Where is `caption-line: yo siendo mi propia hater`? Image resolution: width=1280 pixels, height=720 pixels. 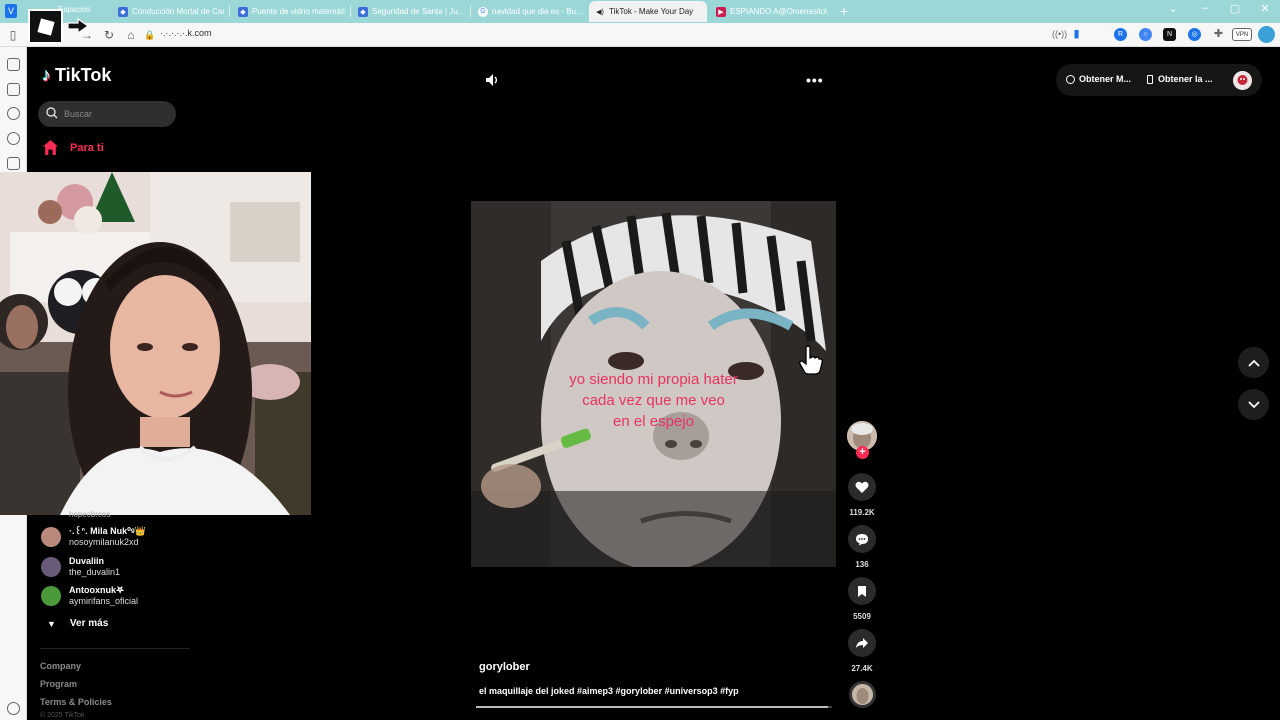
caption-line: yo siendo mi propia hater is located at coordinates (653, 379).